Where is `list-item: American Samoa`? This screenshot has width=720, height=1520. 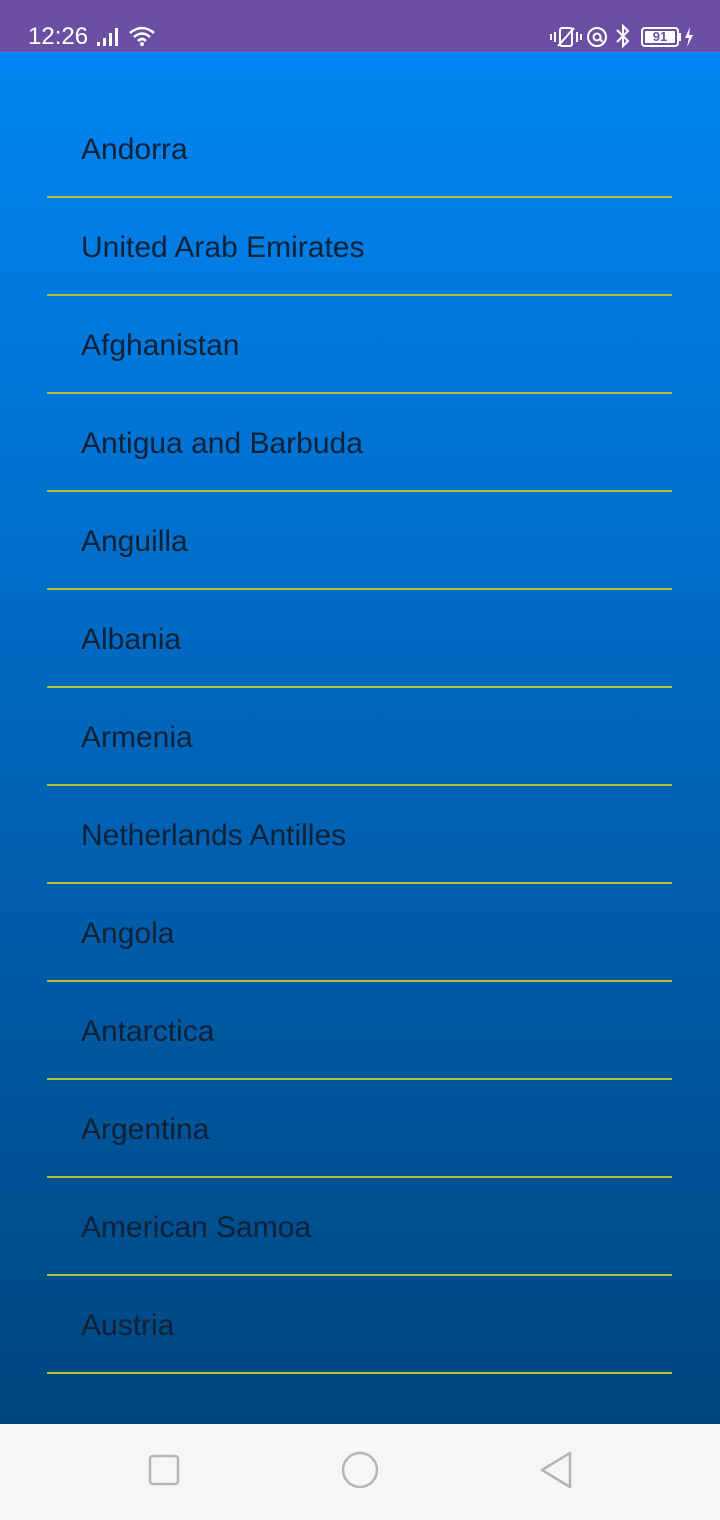
list-item: American Samoa is located at coordinates (359, 1227).